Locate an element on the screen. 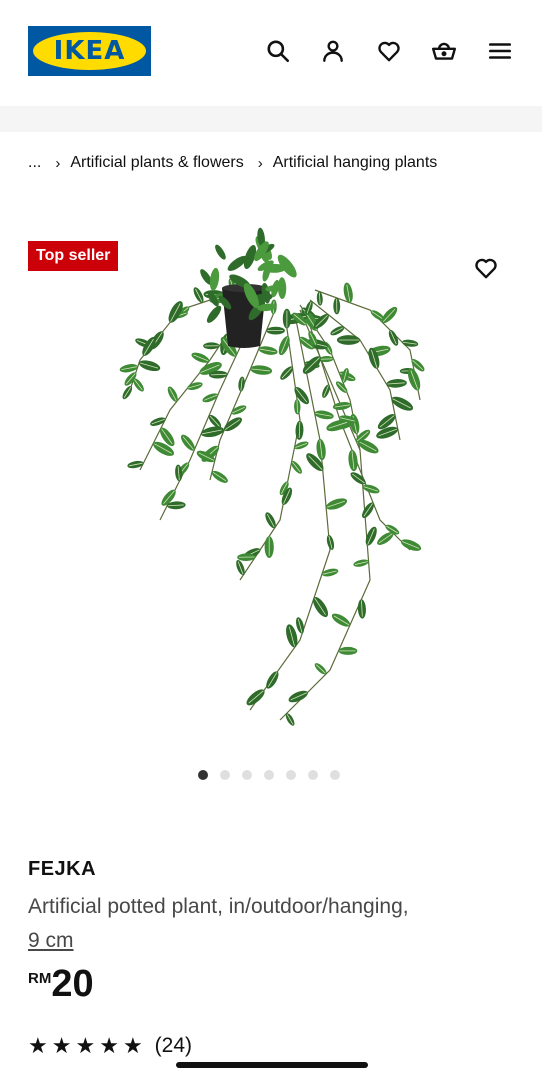 This screenshot has width=542, height=1080. heart-icon is located at coordinates (486, 268).